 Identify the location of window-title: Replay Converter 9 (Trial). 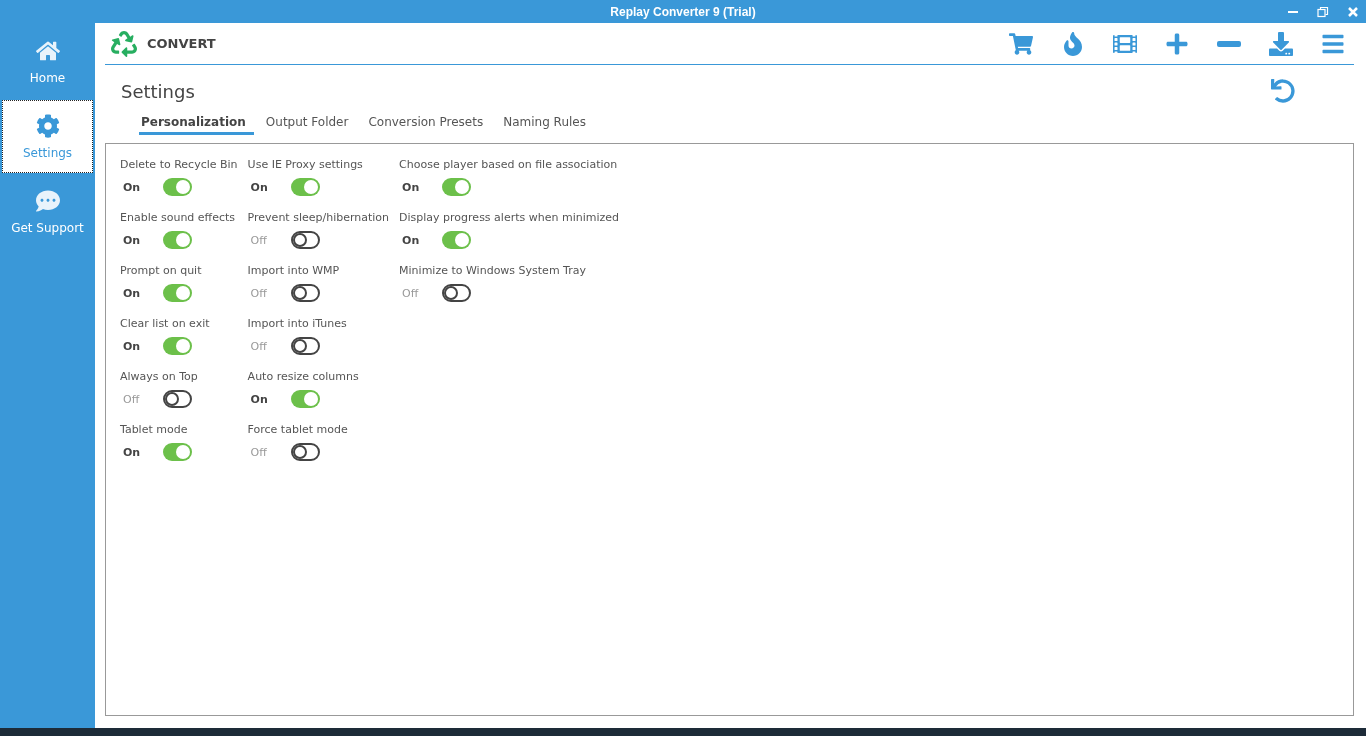
(683, 11).